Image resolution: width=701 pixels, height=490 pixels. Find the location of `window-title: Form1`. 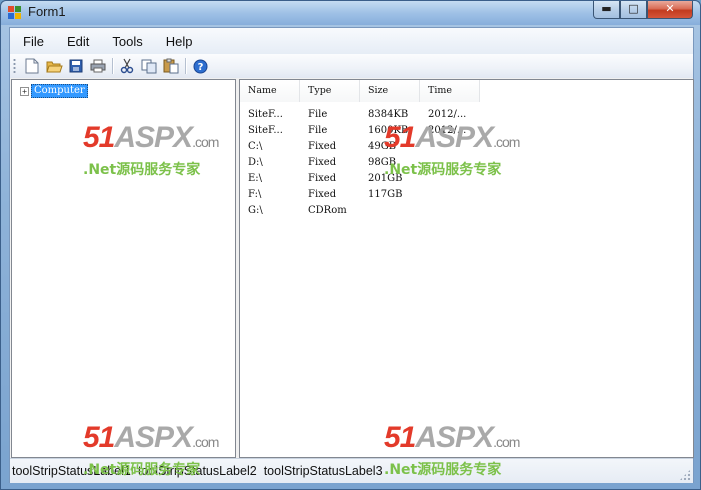

window-title: Form1 is located at coordinates (47, 11).